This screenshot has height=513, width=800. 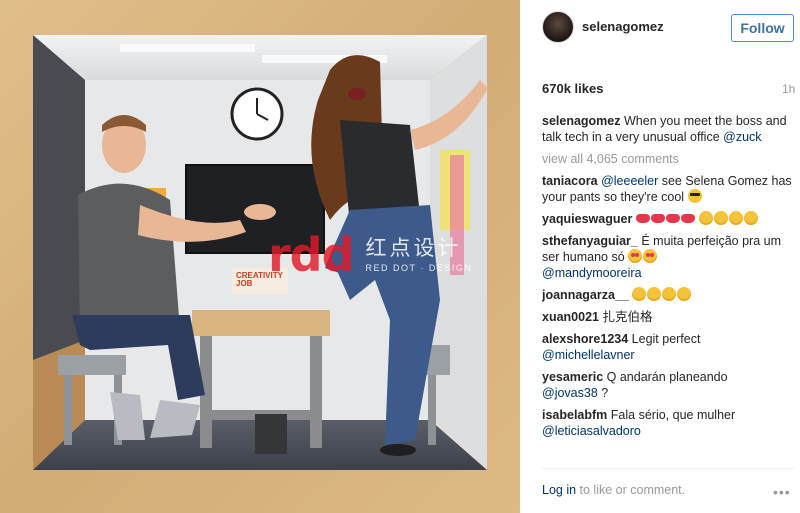 I want to click on watermark-logo: rdd, so click(x=311, y=255).